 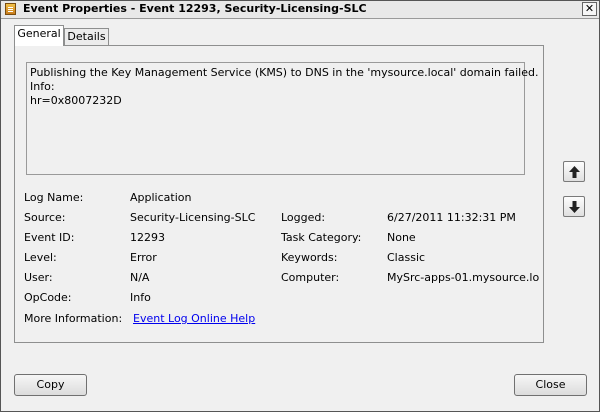 What do you see at coordinates (140, 297) in the screenshot?
I see `opcode-value: Info` at bounding box center [140, 297].